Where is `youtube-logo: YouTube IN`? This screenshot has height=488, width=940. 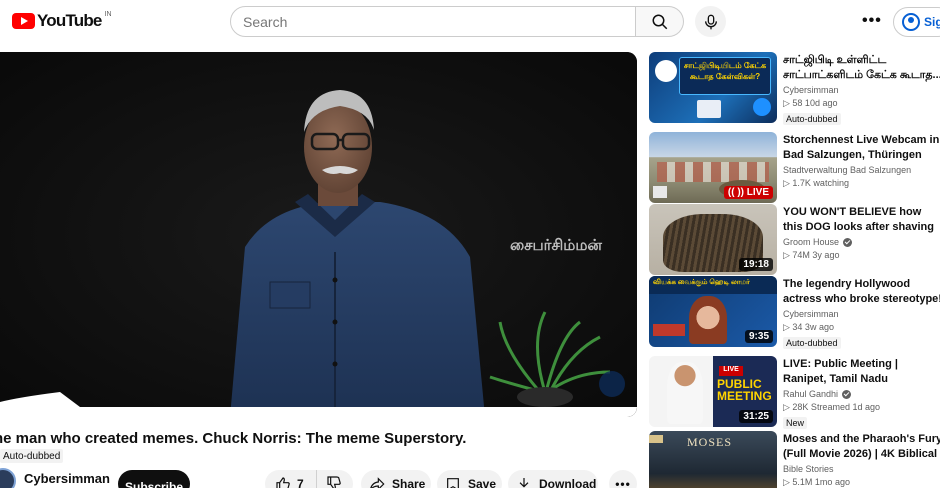 youtube-logo: YouTube IN is located at coordinates (62, 21).